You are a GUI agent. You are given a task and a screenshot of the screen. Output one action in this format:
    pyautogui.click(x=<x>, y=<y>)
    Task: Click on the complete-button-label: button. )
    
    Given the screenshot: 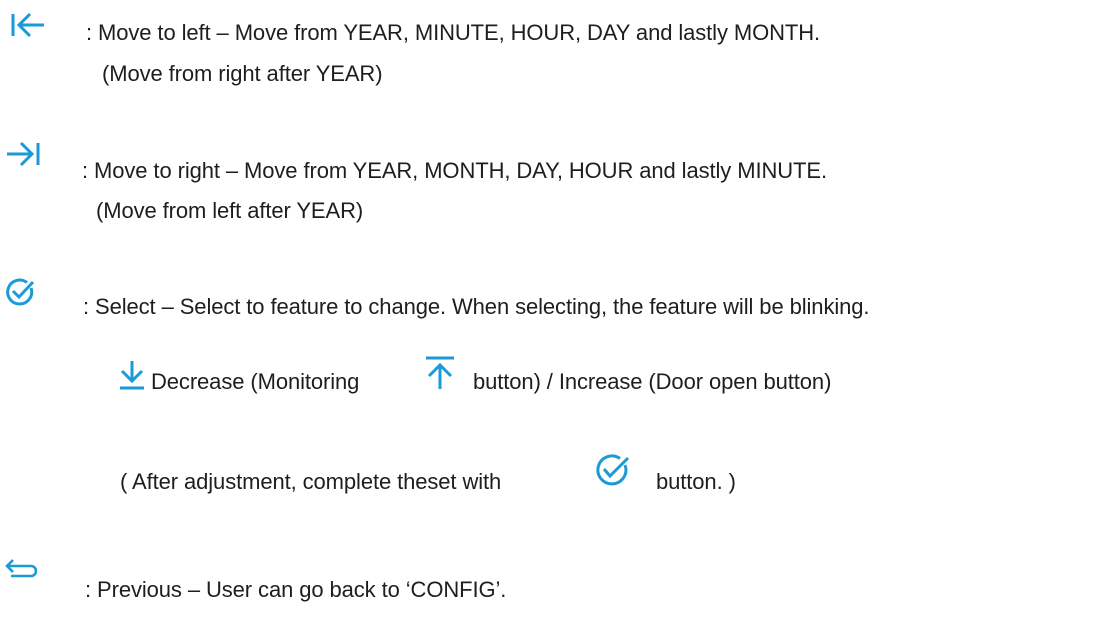 What is the action you would take?
    pyautogui.click(x=696, y=481)
    